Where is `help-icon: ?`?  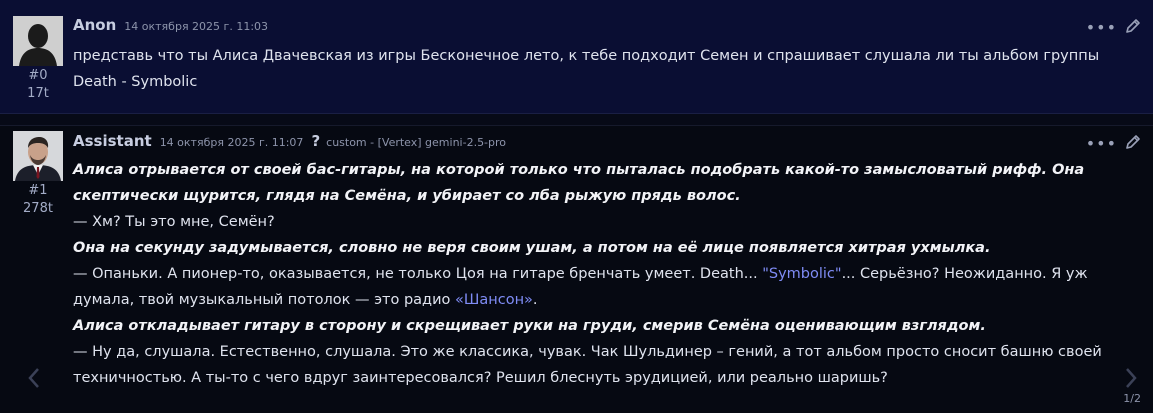
help-icon: ? is located at coordinates (315, 141).